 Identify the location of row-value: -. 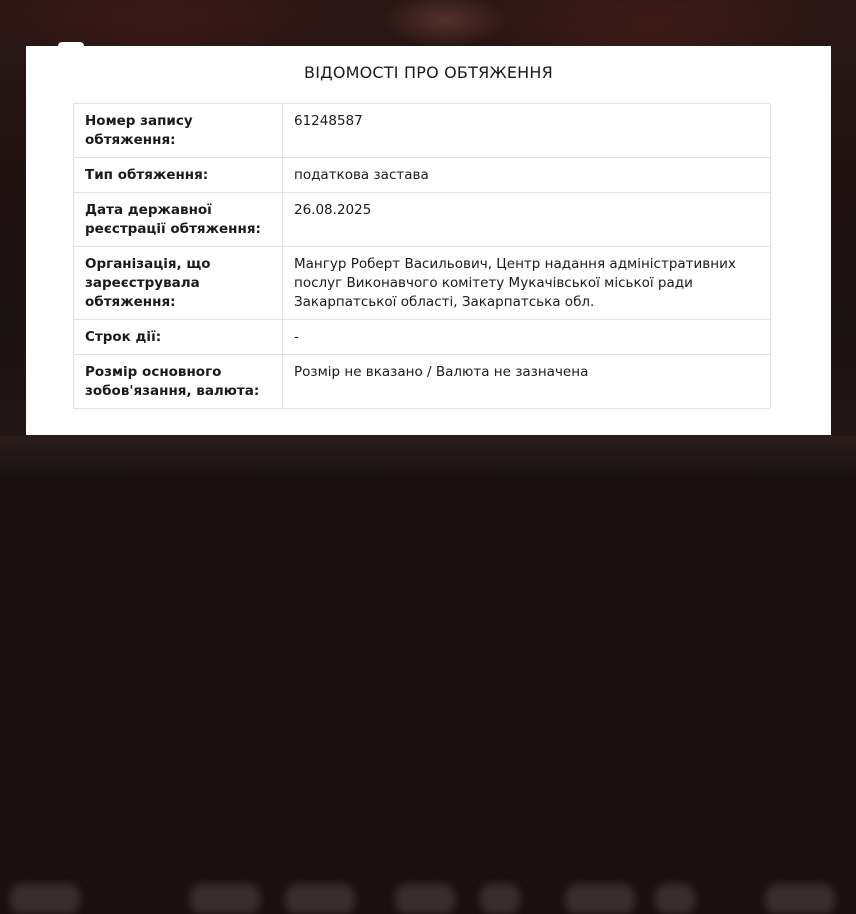
(526, 337).